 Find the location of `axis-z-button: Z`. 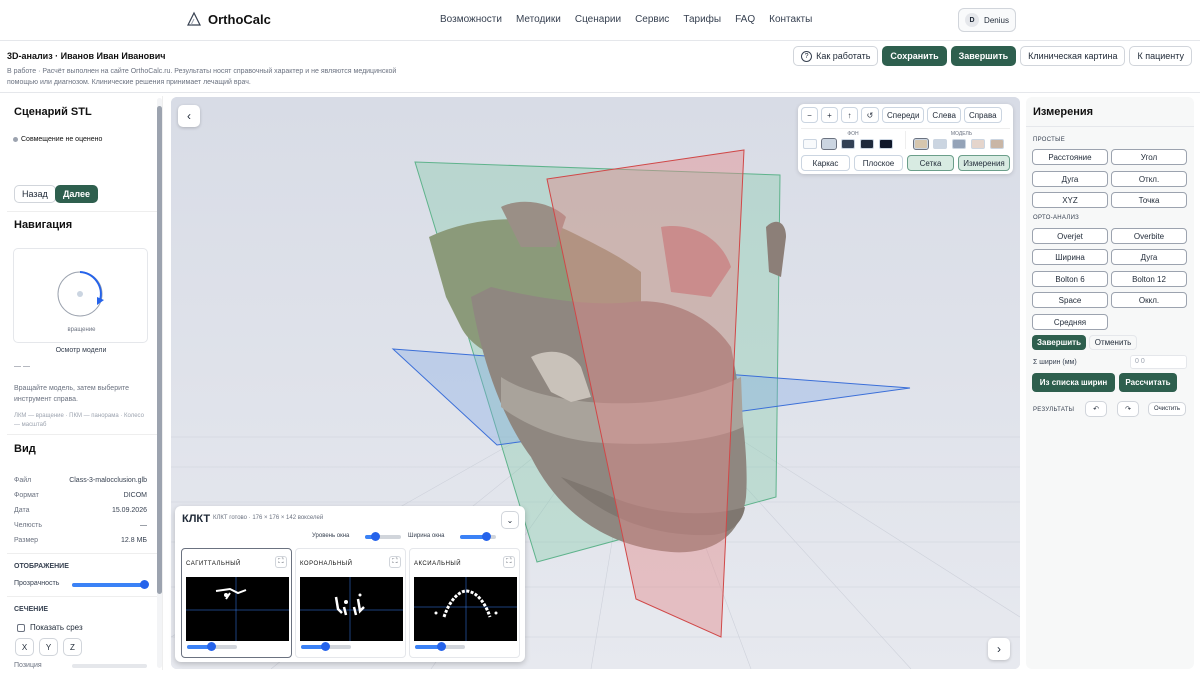

axis-z-button: Z is located at coordinates (72, 647).